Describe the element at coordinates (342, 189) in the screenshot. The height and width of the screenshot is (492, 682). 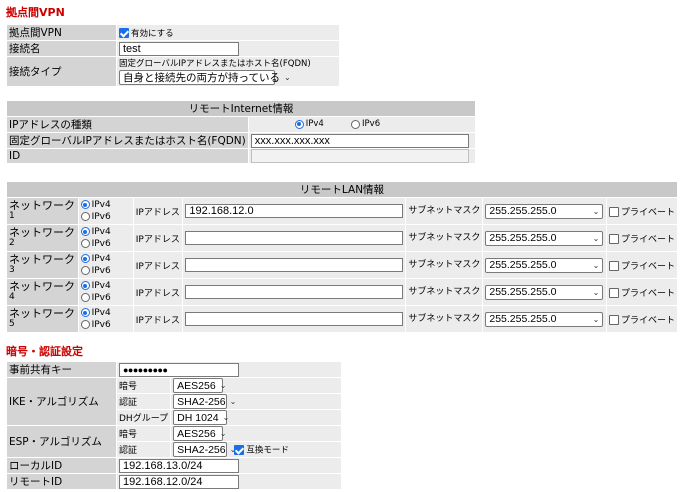
I see `lan-info-header: リモートLAN情報` at that location.